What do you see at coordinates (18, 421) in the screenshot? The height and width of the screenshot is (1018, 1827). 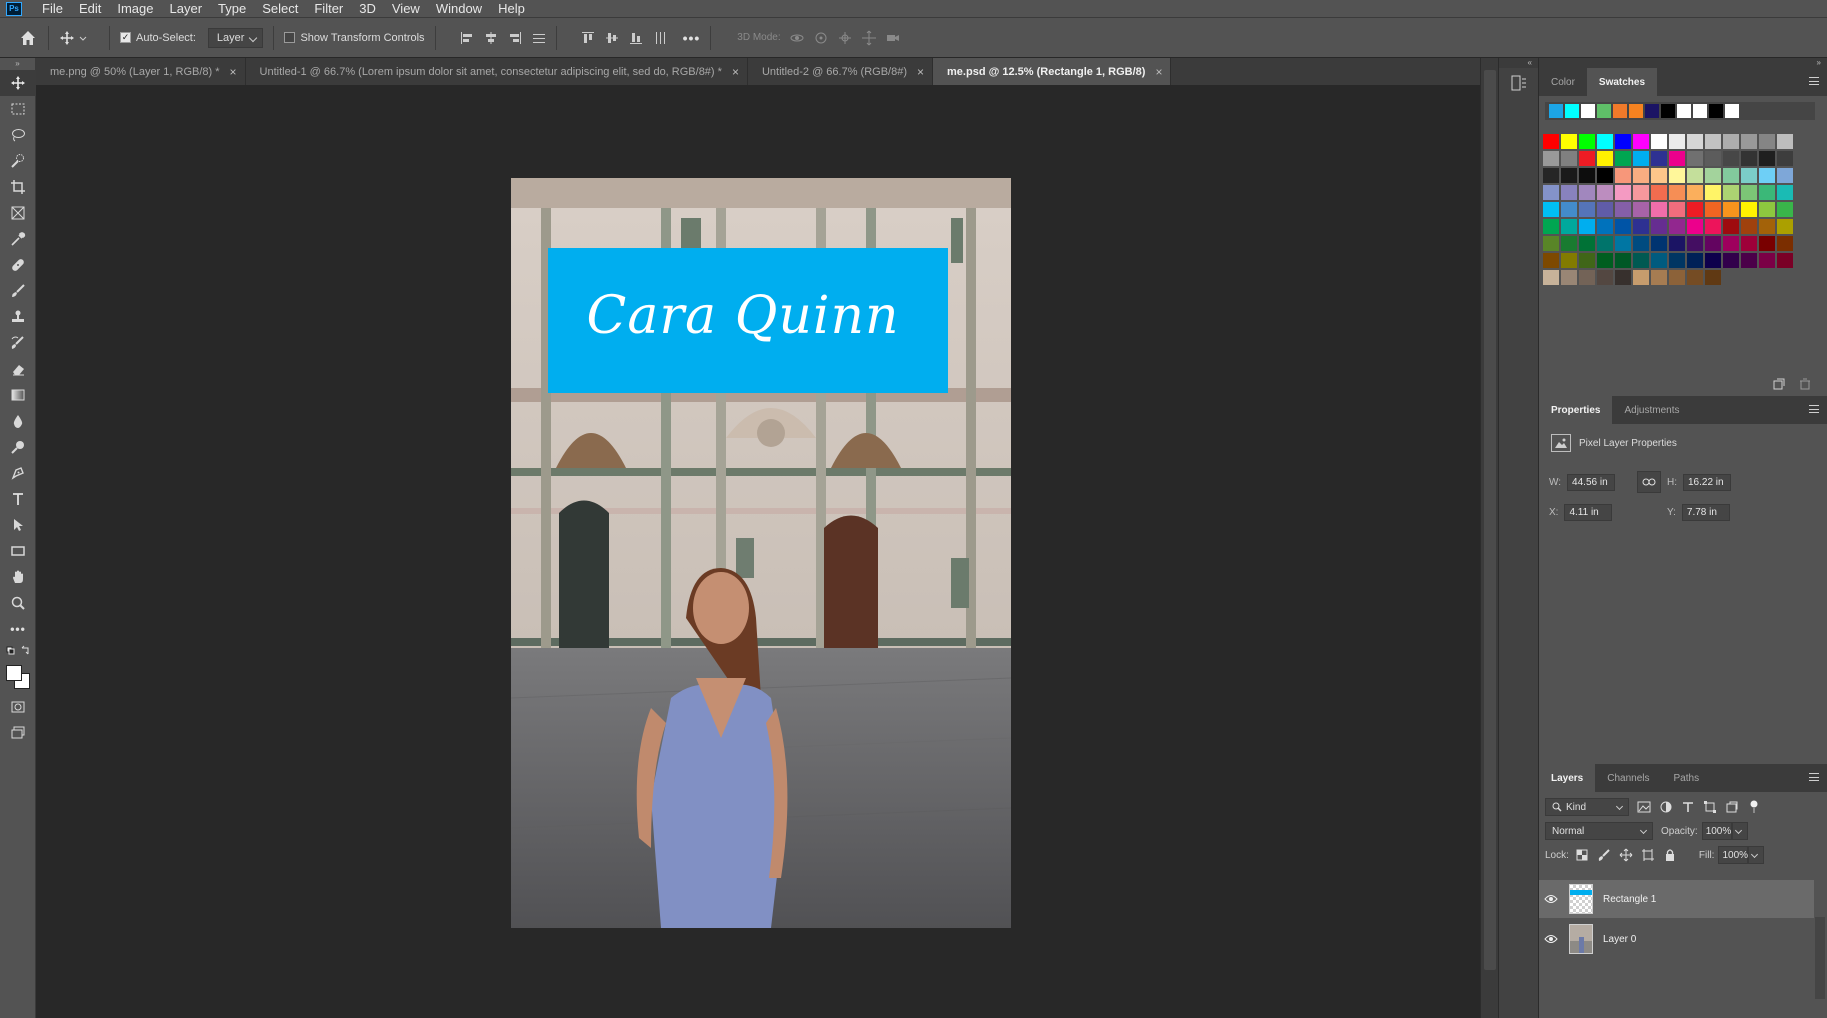 I see `blur-tool` at bounding box center [18, 421].